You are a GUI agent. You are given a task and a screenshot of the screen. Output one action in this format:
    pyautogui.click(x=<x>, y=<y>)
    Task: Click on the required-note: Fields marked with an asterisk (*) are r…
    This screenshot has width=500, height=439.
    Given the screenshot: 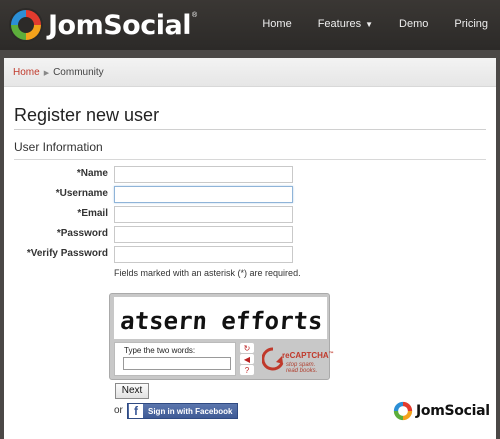 What is the action you would take?
    pyautogui.click(x=207, y=273)
    